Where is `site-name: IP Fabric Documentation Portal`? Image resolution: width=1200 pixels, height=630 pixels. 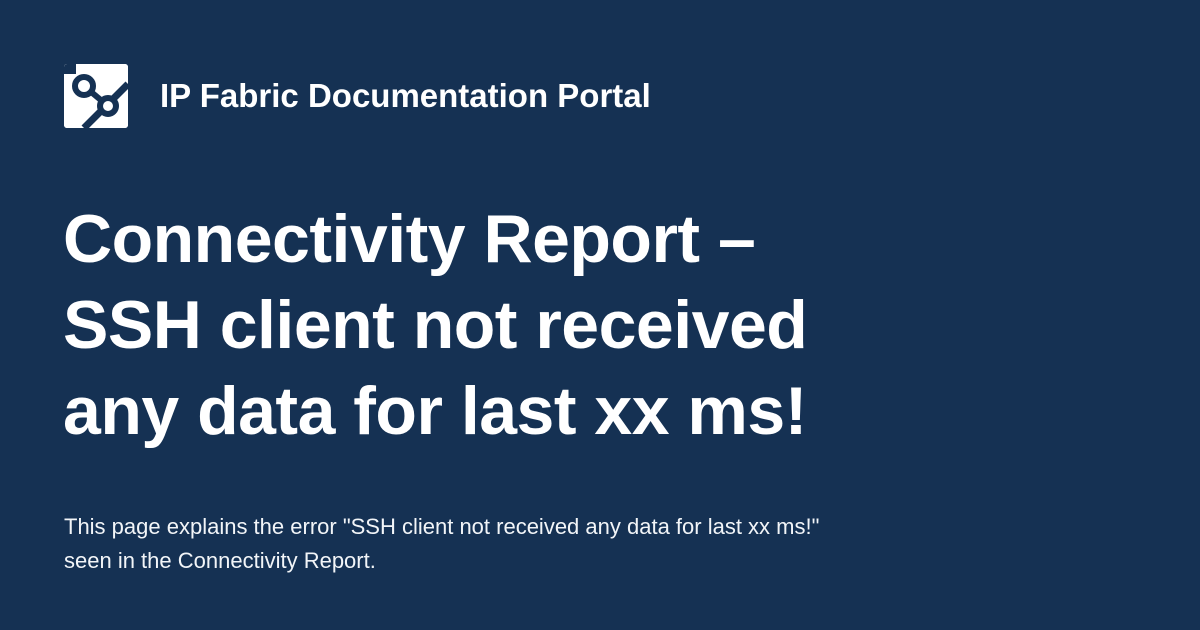
site-name: IP Fabric Documentation Portal is located at coordinates (405, 95).